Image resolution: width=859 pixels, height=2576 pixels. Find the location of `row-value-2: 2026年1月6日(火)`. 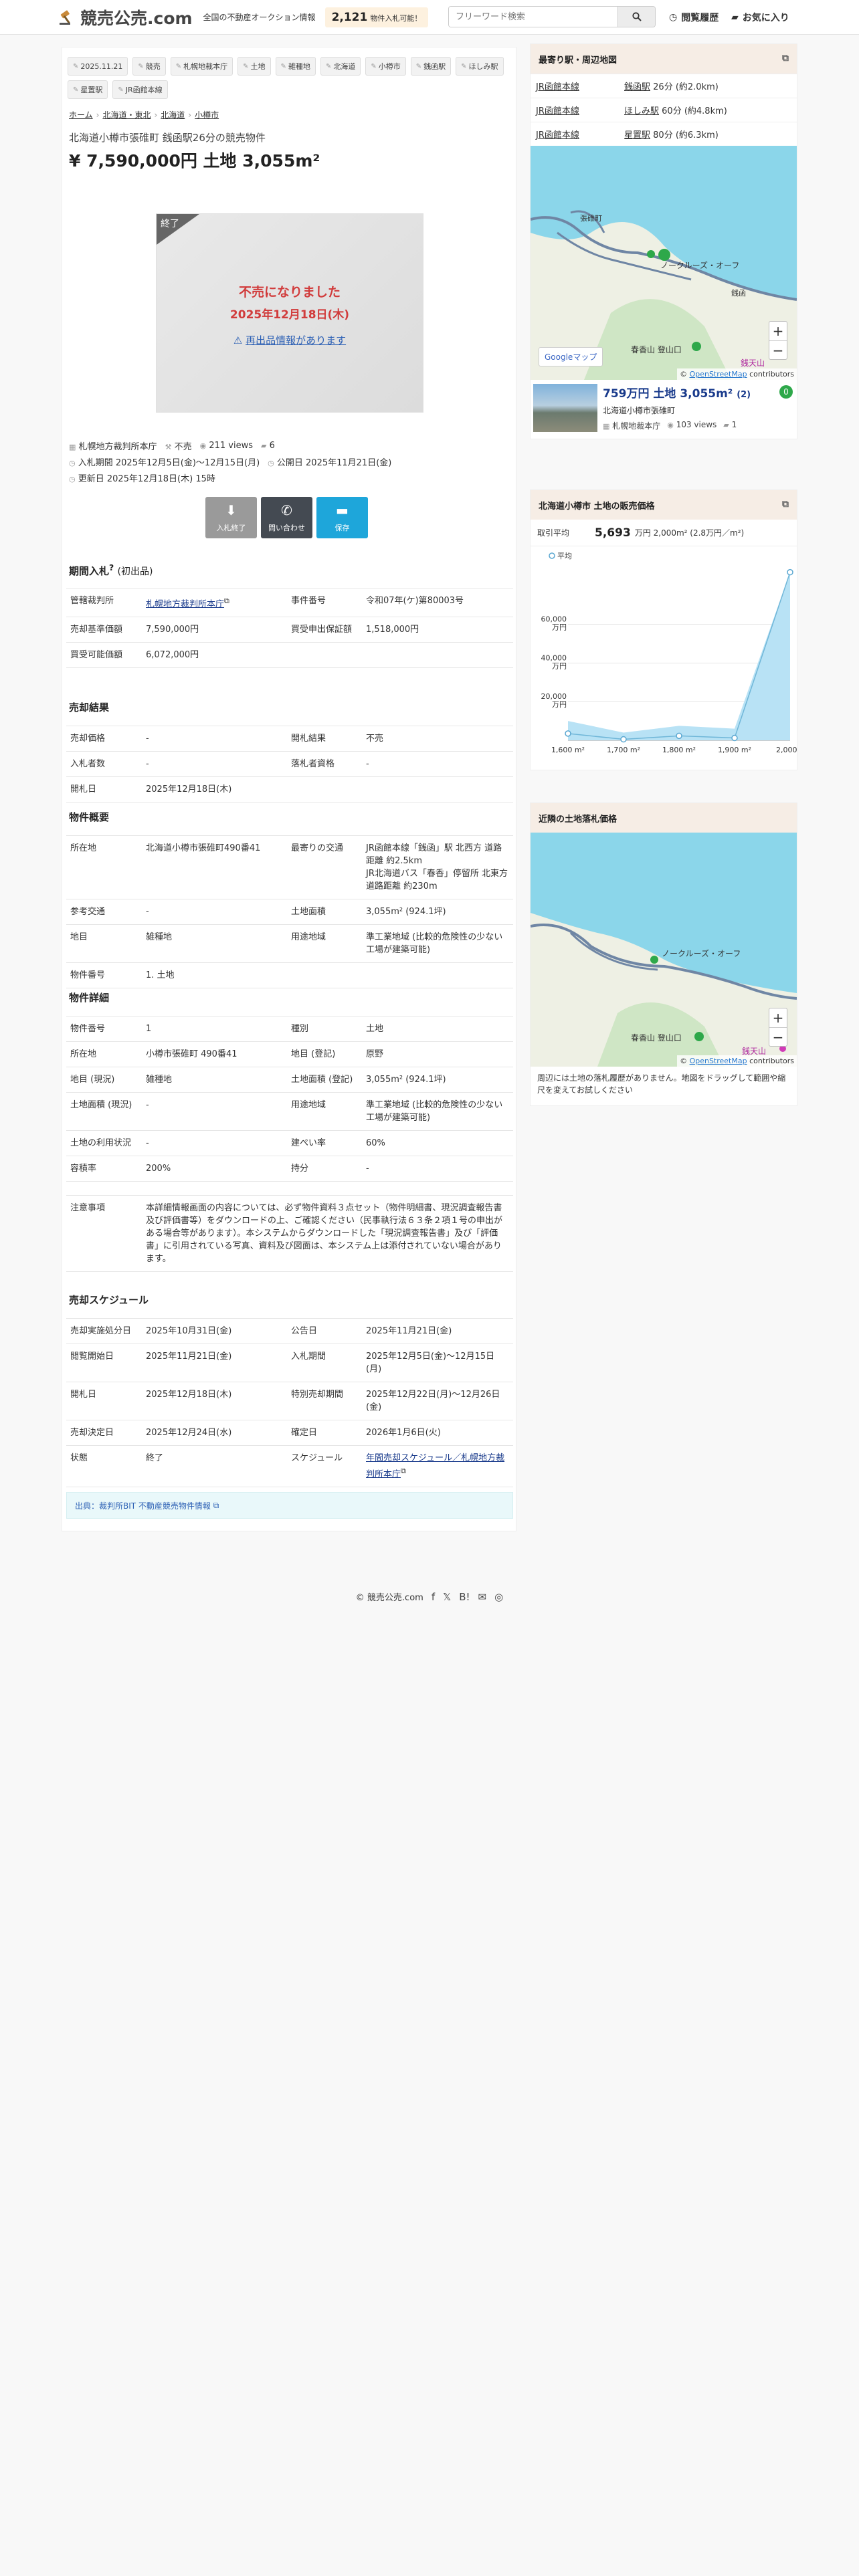

row-value-2: 2026年1月6日(火) is located at coordinates (438, 1433).